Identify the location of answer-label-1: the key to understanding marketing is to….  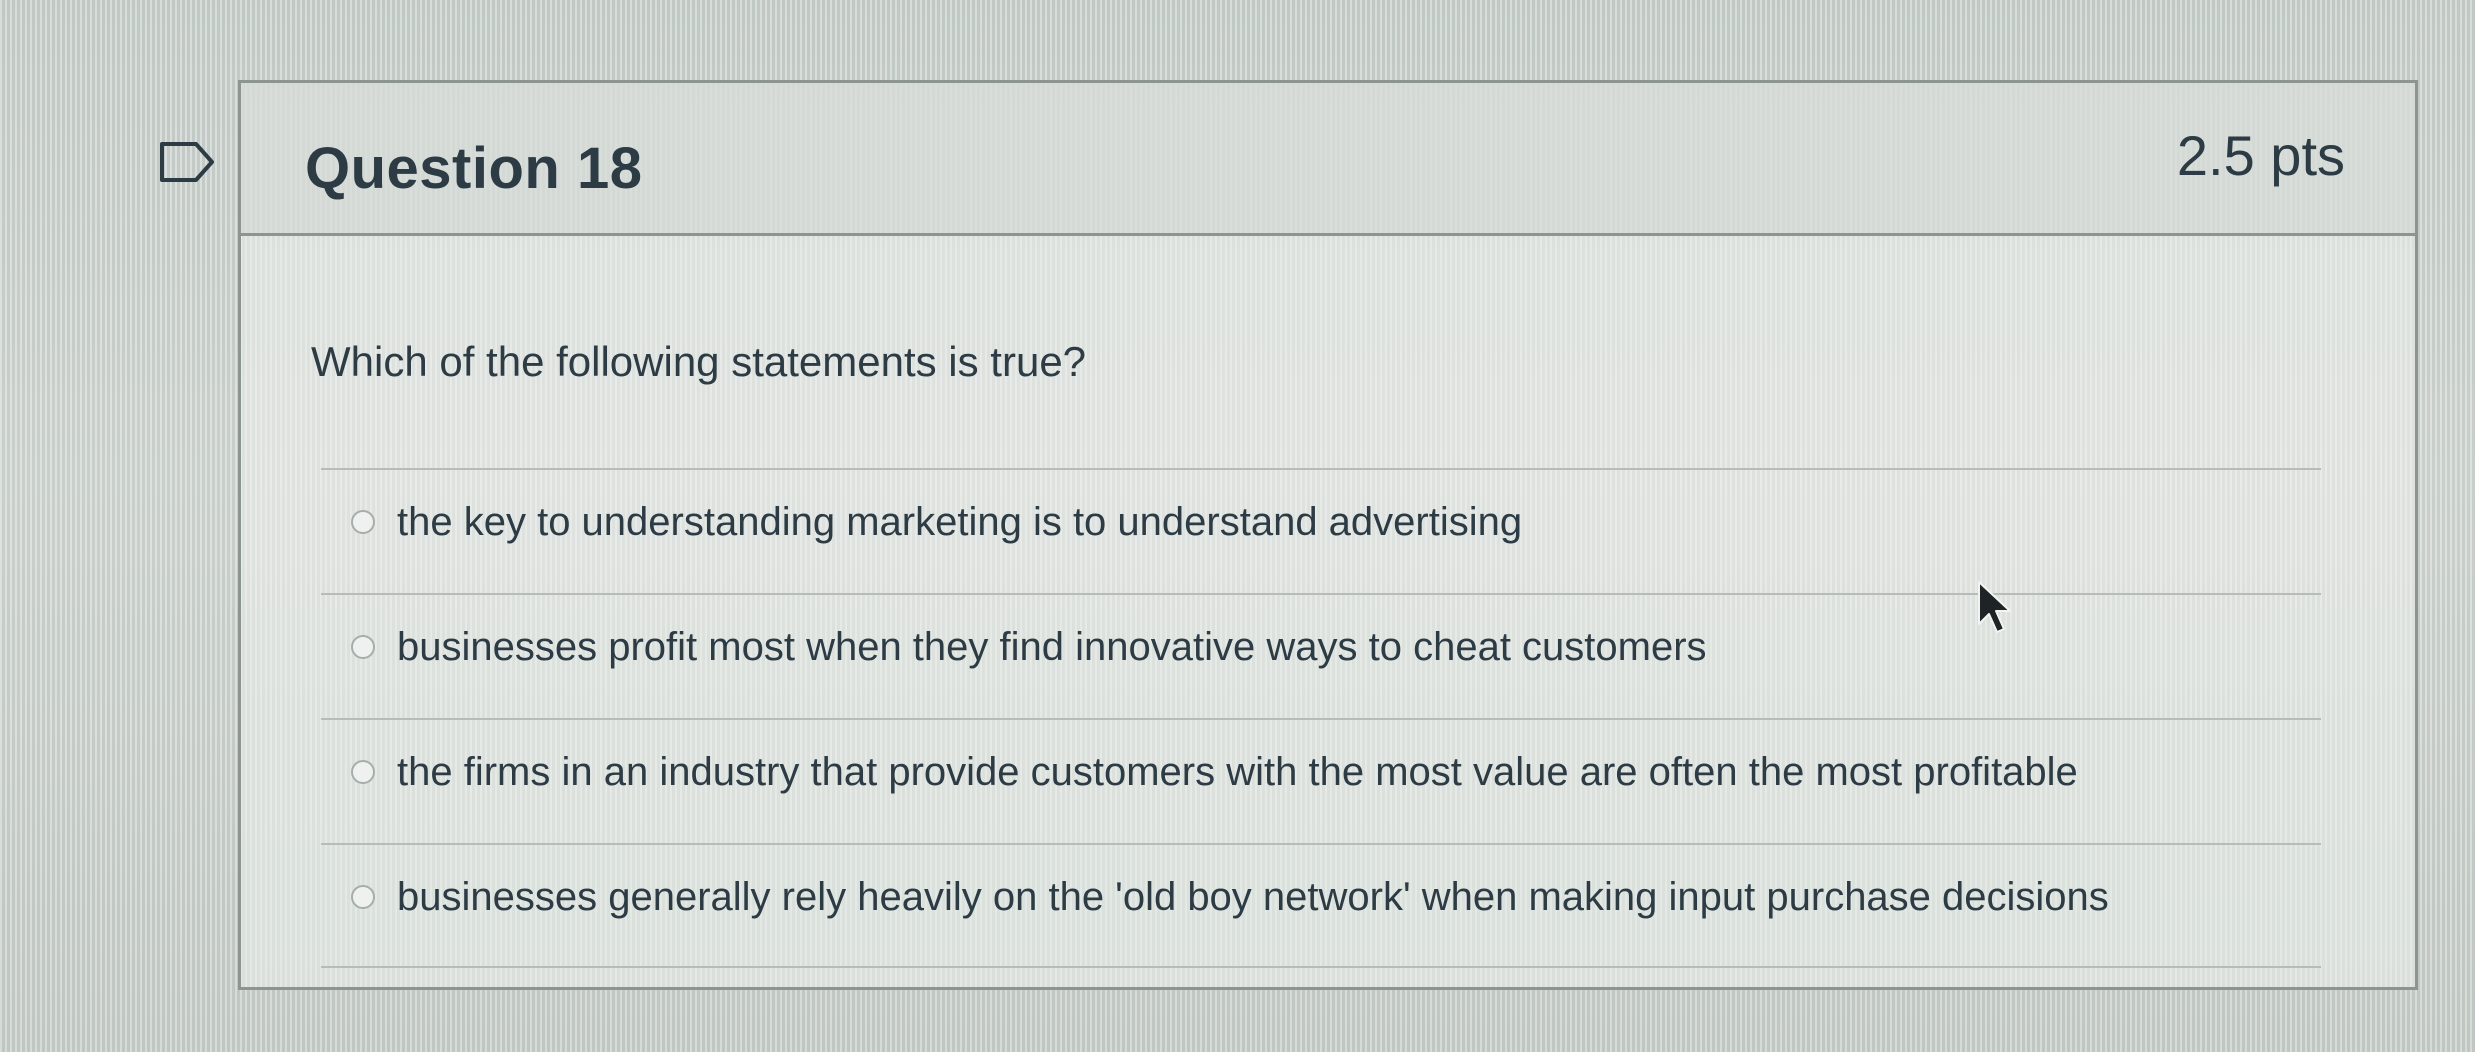
(959, 522).